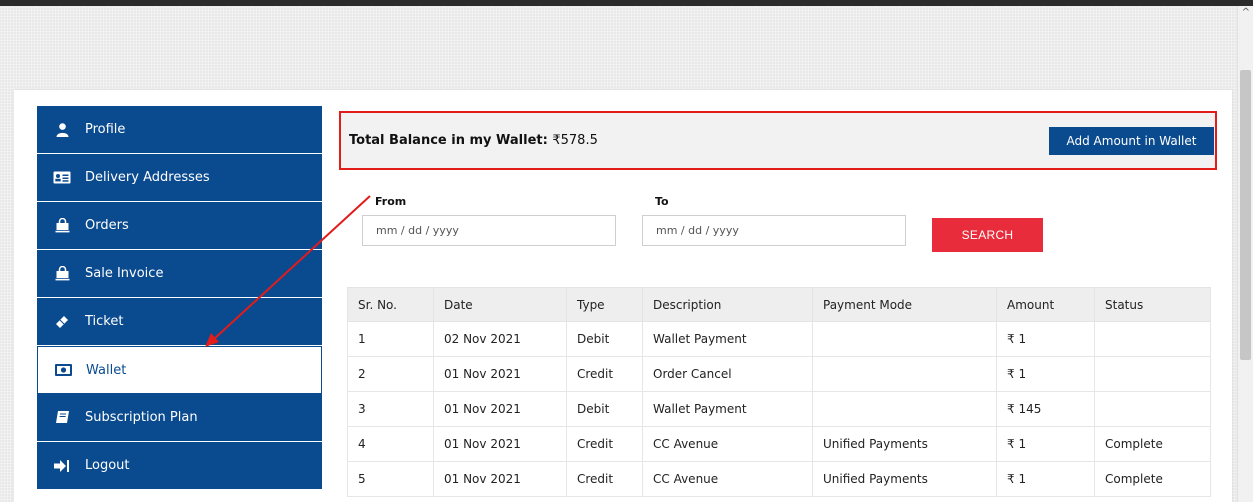 The image size is (1253, 502). What do you see at coordinates (500, 304) in the screenshot?
I see `column-header: Date` at bounding box center [500, 304].